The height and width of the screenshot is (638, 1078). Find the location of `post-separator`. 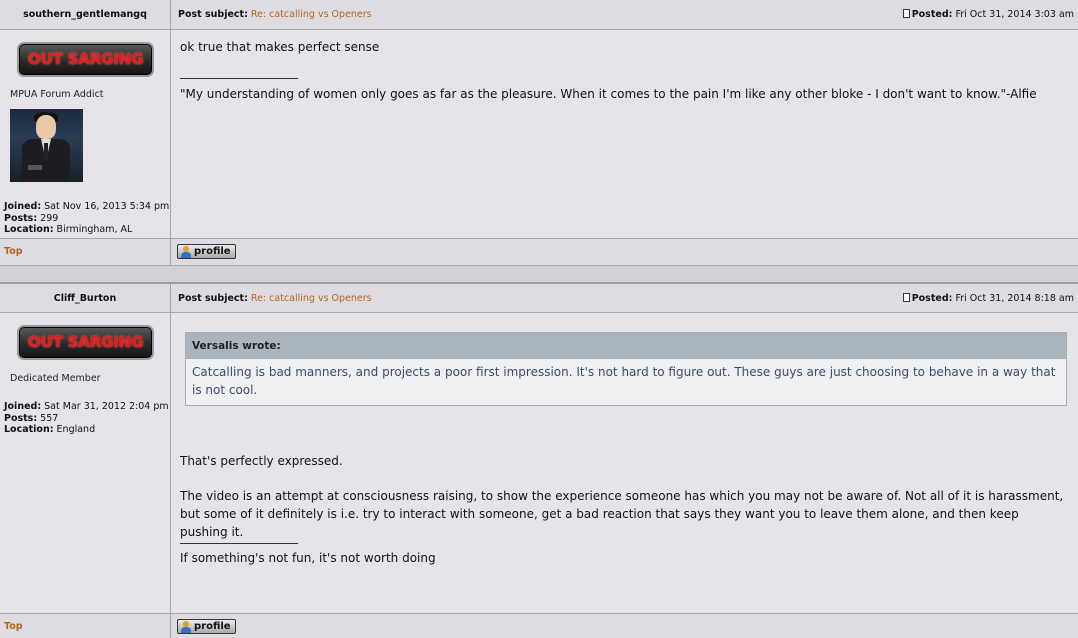

post-separator is located at coordinates (539, 273).